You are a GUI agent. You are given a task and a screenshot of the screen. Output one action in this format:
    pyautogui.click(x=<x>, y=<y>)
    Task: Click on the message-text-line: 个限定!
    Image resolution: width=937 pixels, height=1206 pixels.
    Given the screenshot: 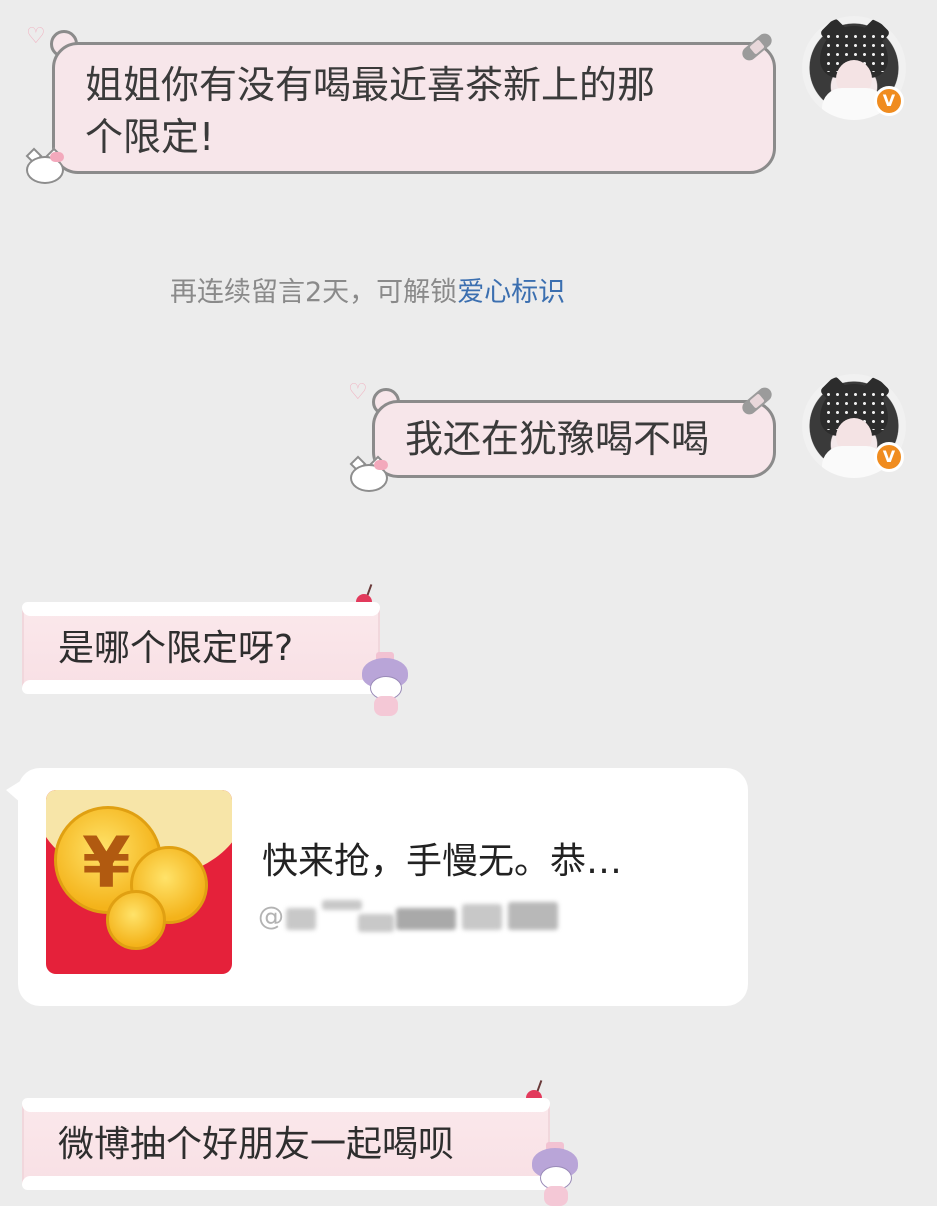 What is the action you would take?
    pyautogui.click(x=150, y=137)
    